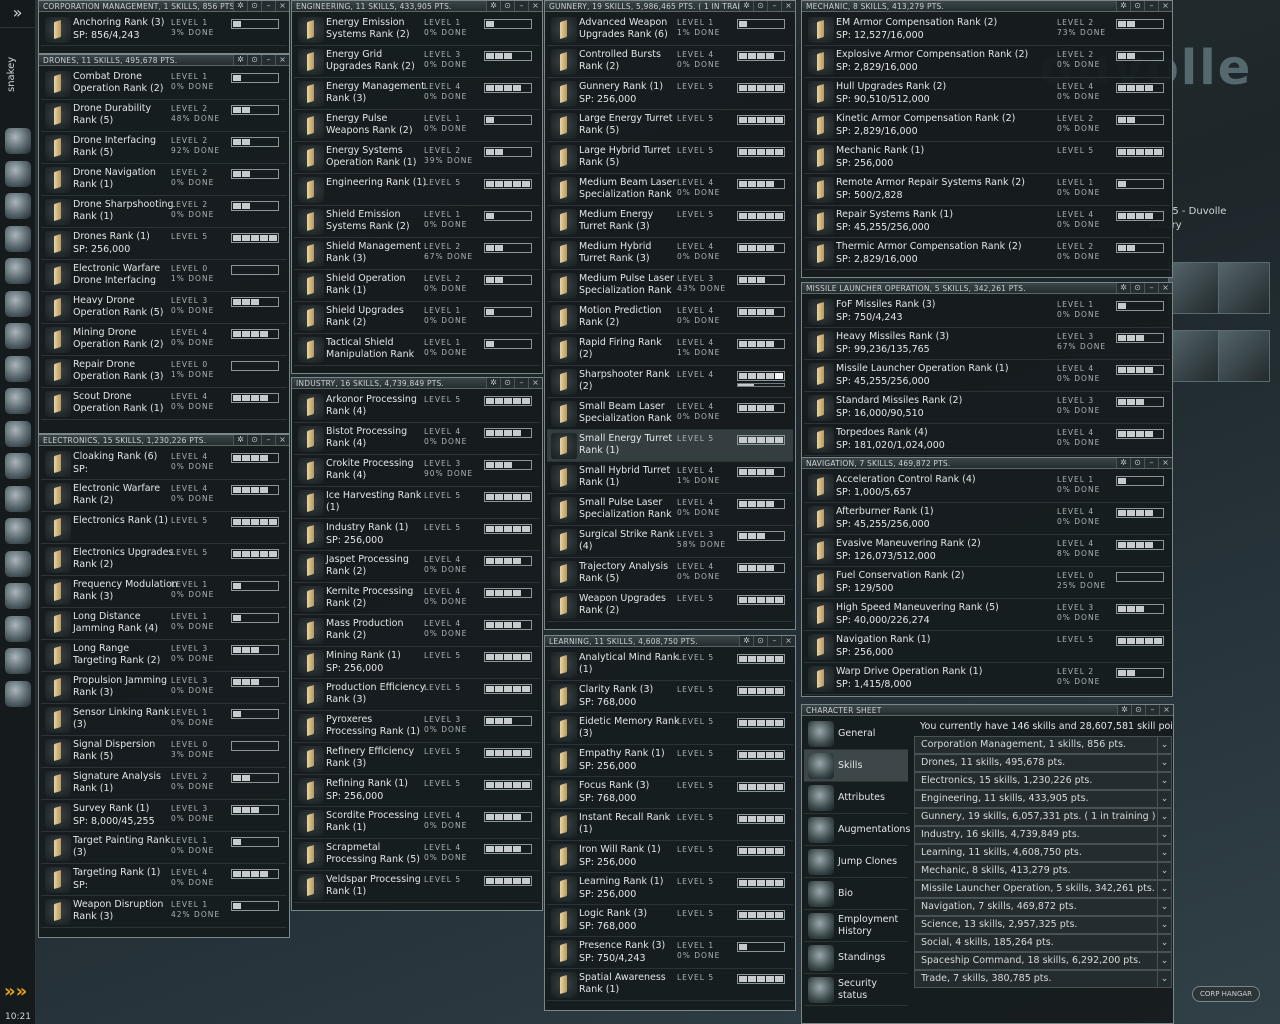  I want to click on people-icon, so click(18, 433).